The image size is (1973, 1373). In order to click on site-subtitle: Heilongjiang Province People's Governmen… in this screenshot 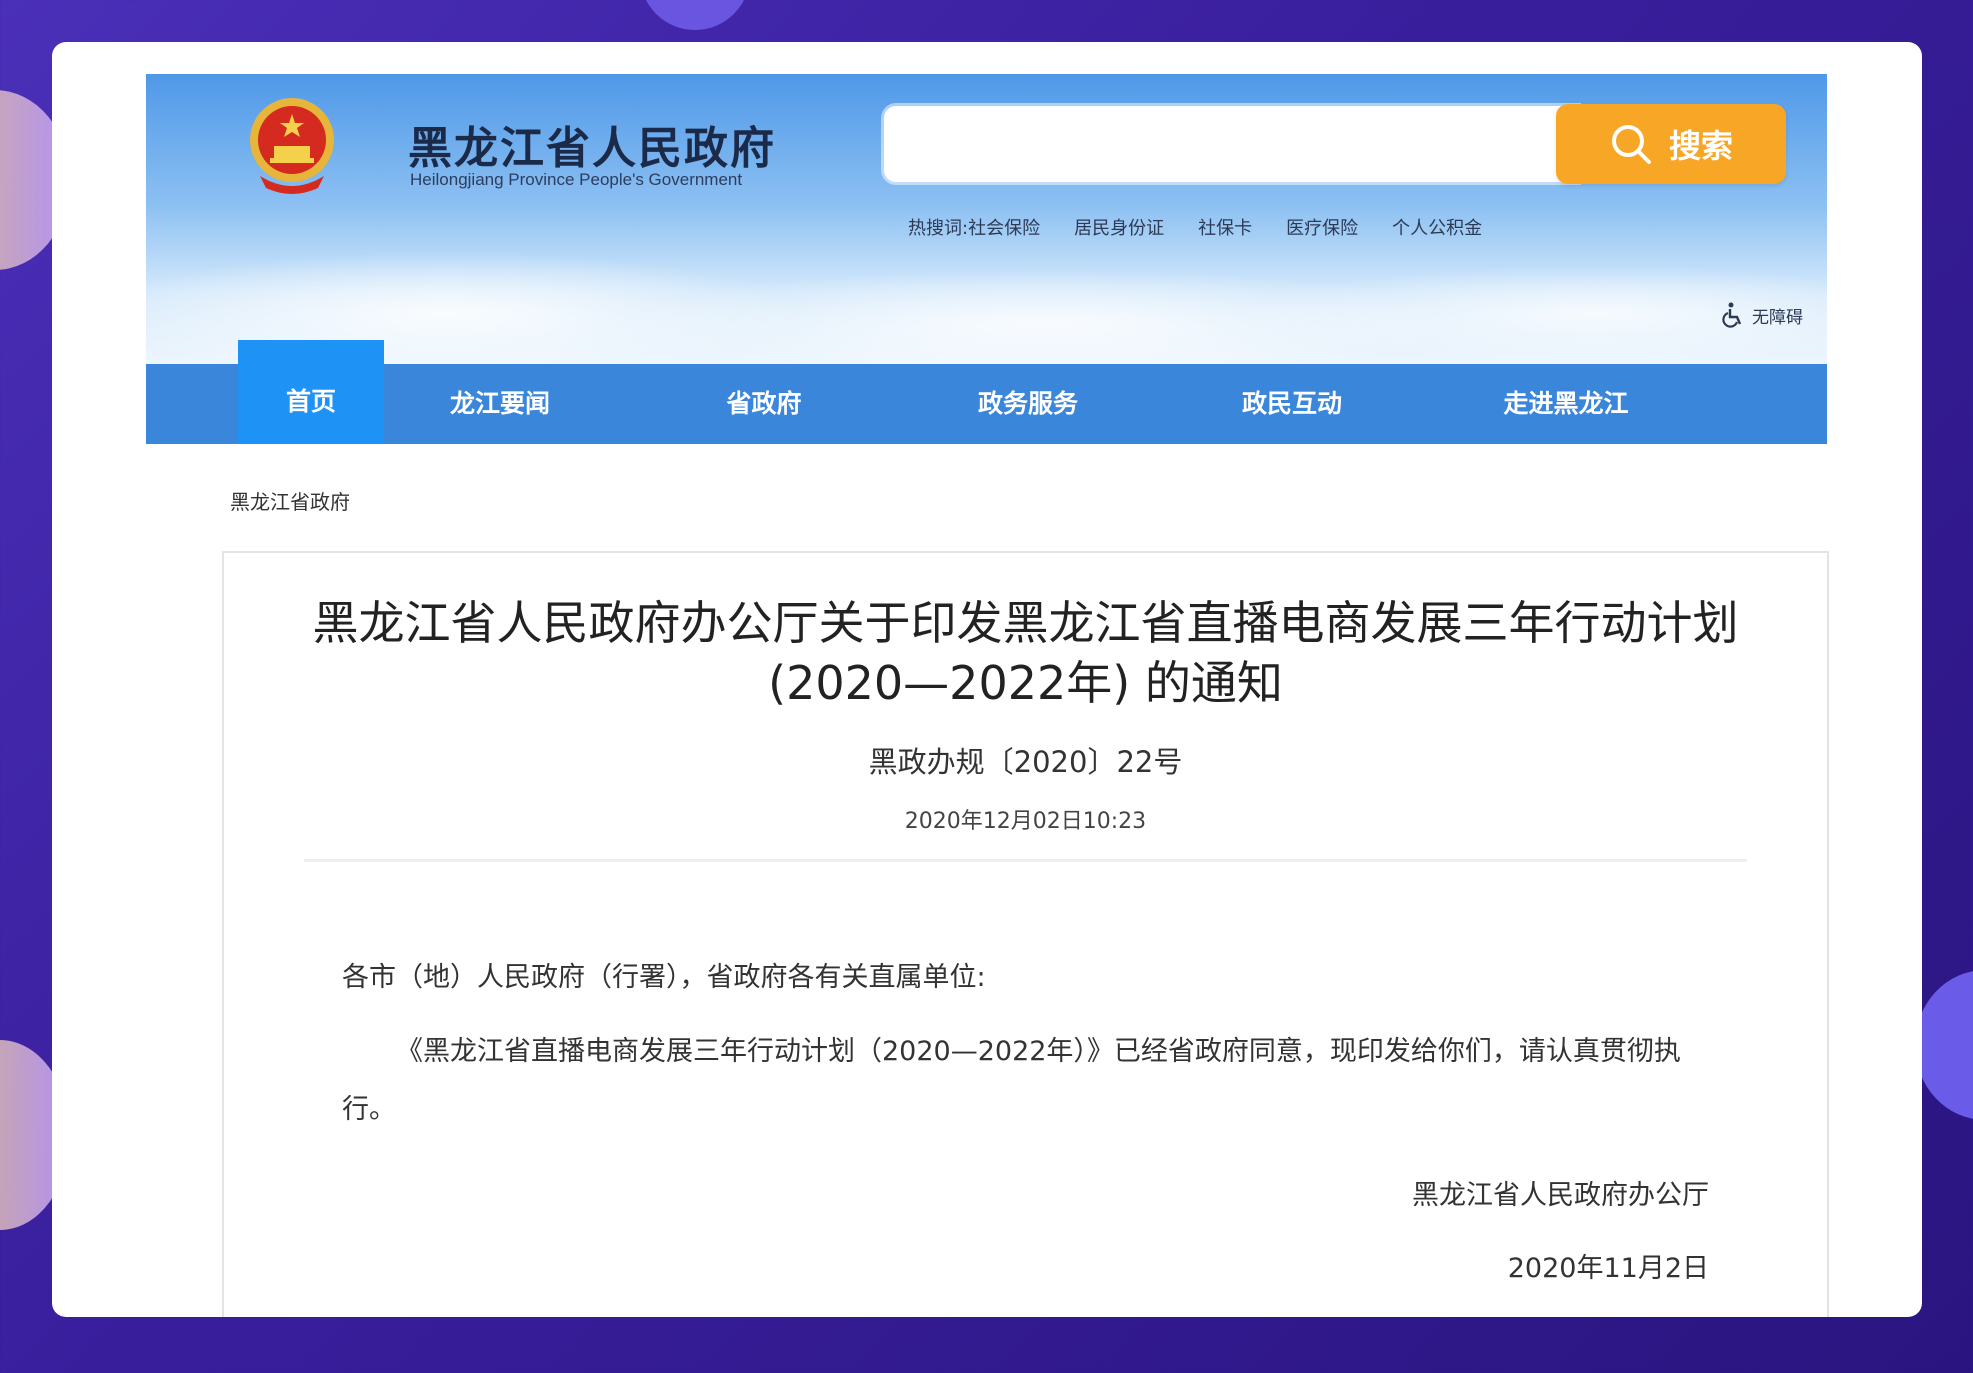, I will do `click(576, 179)`.